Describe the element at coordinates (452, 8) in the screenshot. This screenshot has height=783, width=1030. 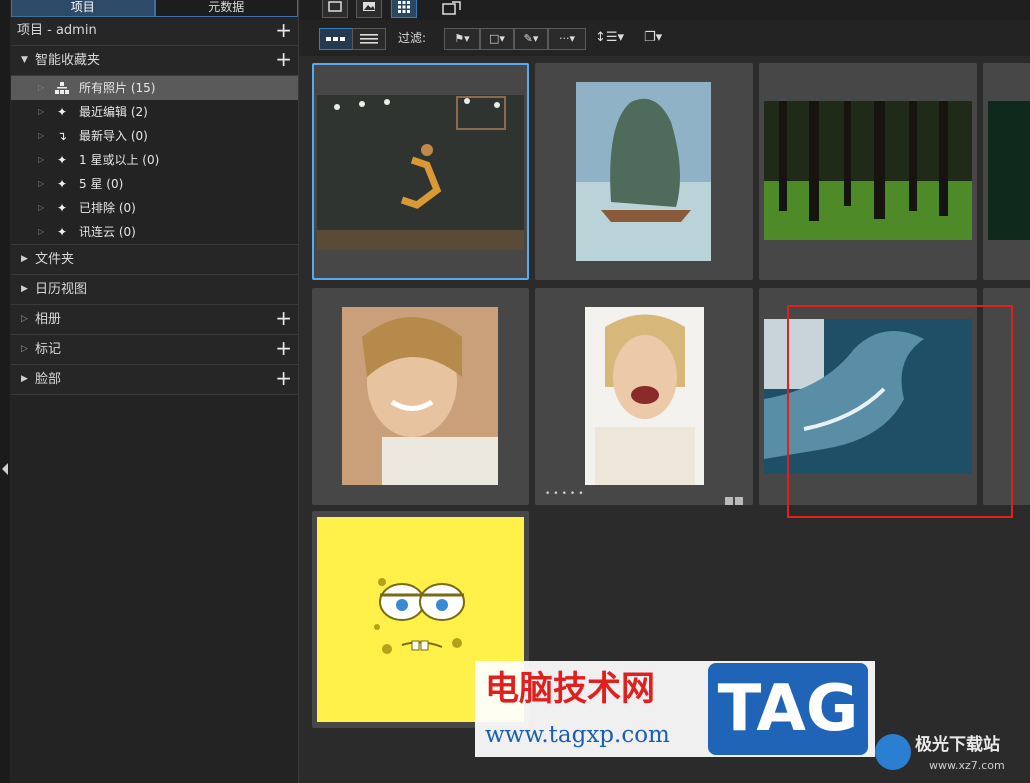
I see `export-icon` at that location.